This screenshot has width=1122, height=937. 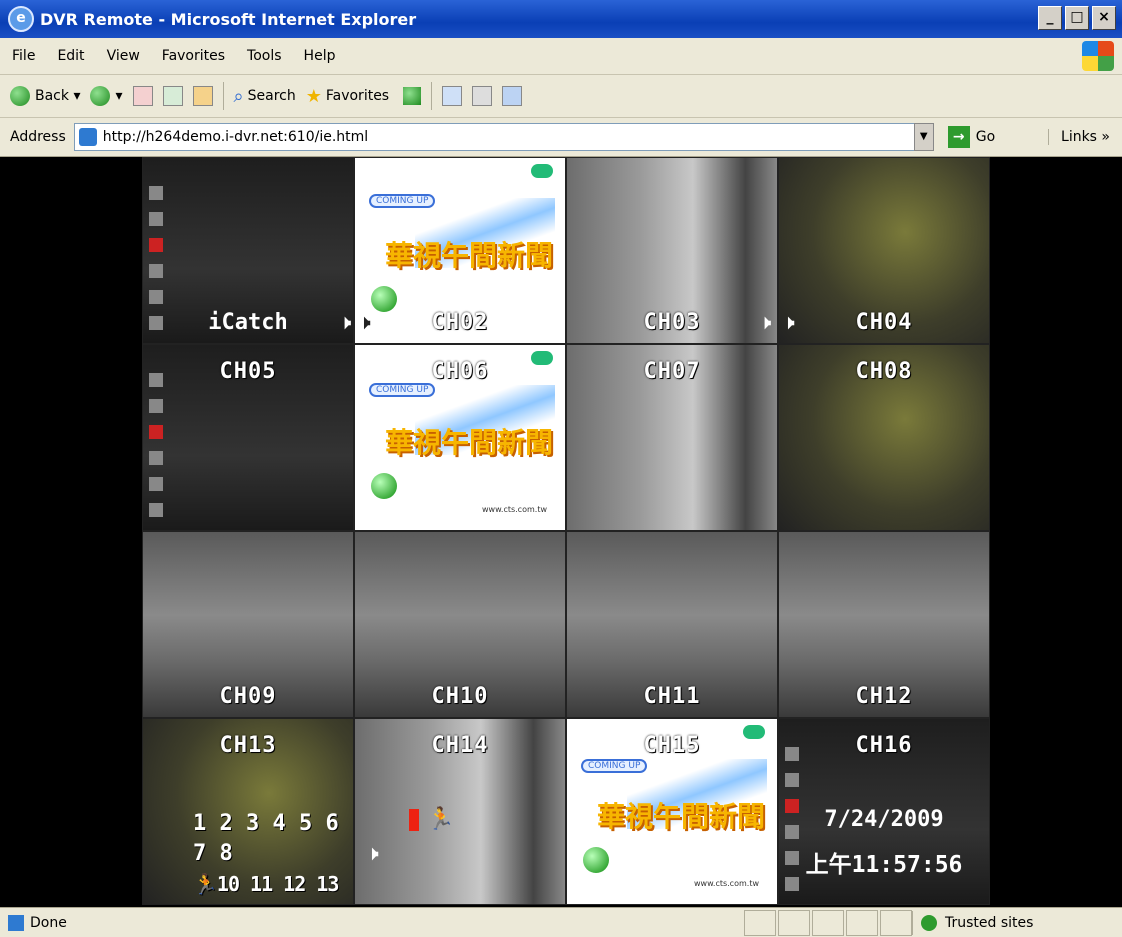 I want to click on camera-label: CH08, so click(x=884, y=371).